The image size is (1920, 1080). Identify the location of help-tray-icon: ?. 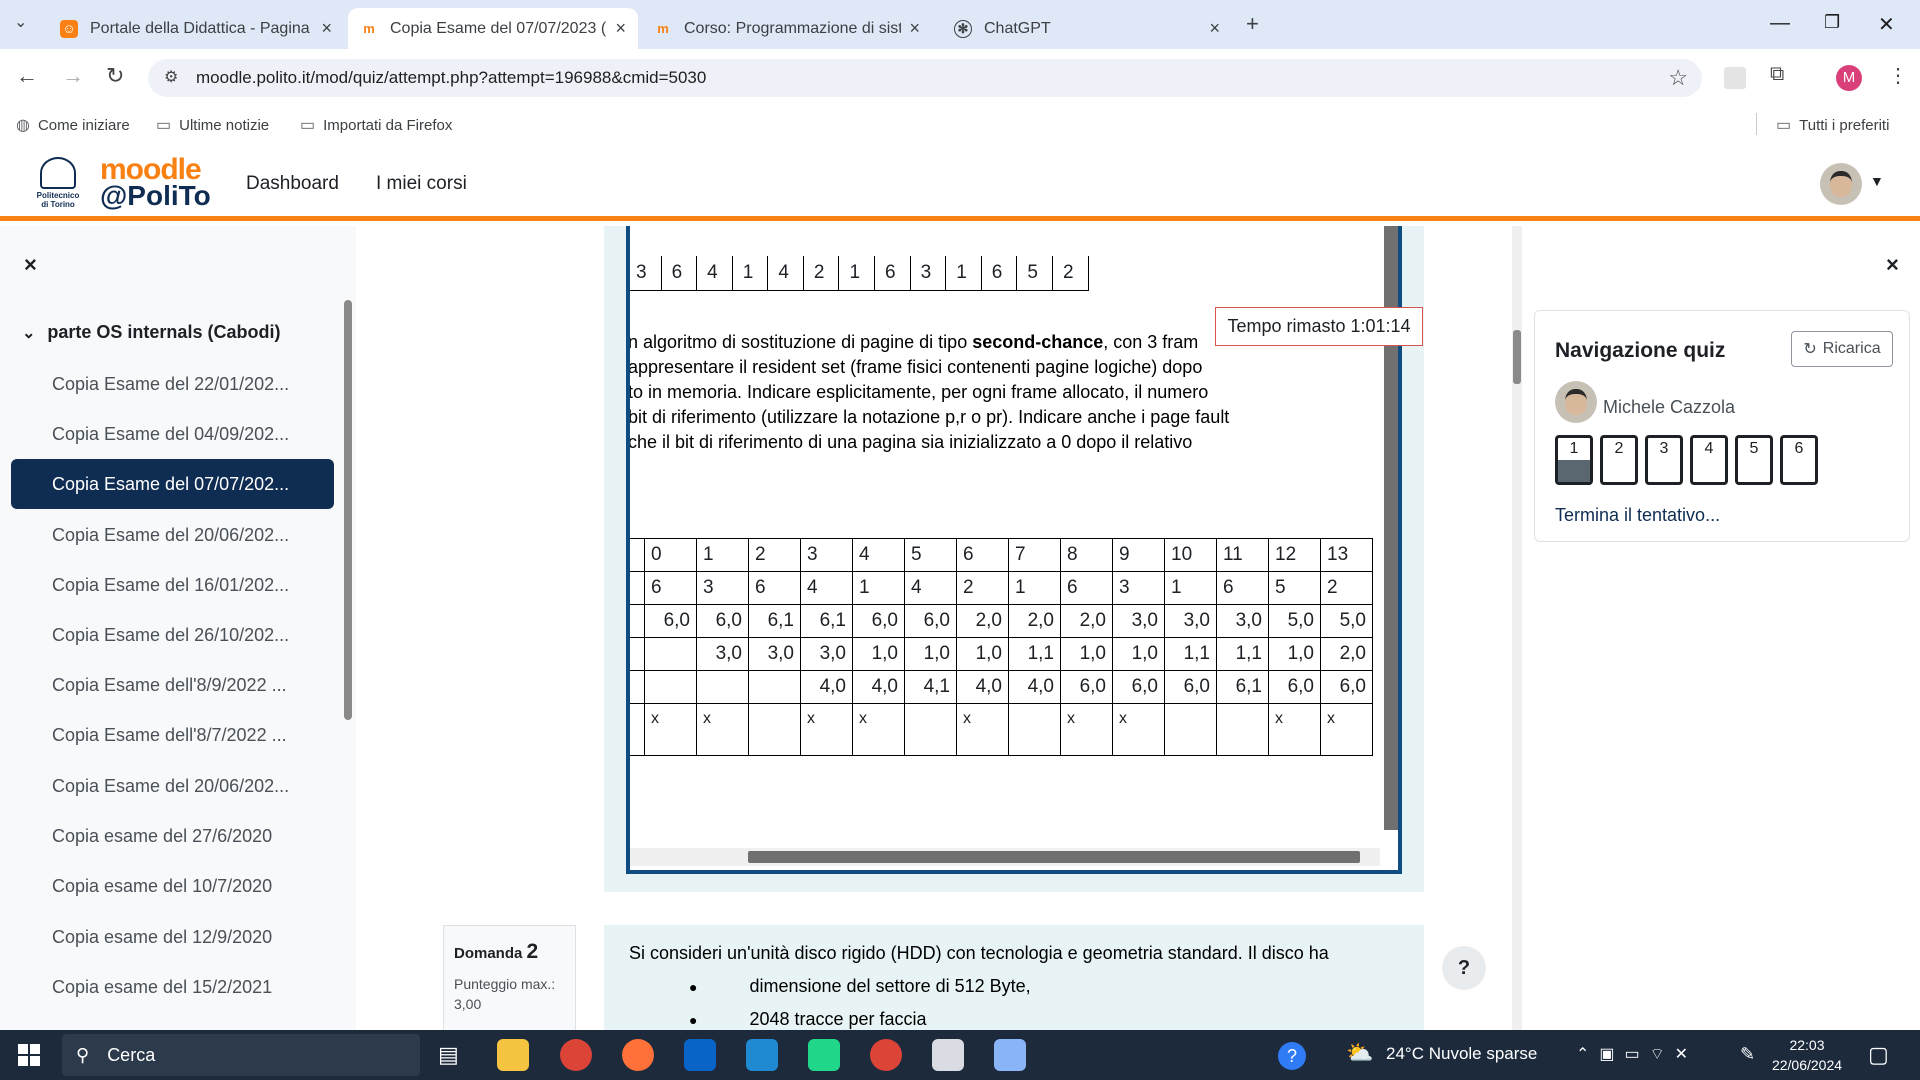
(1292, 1056).